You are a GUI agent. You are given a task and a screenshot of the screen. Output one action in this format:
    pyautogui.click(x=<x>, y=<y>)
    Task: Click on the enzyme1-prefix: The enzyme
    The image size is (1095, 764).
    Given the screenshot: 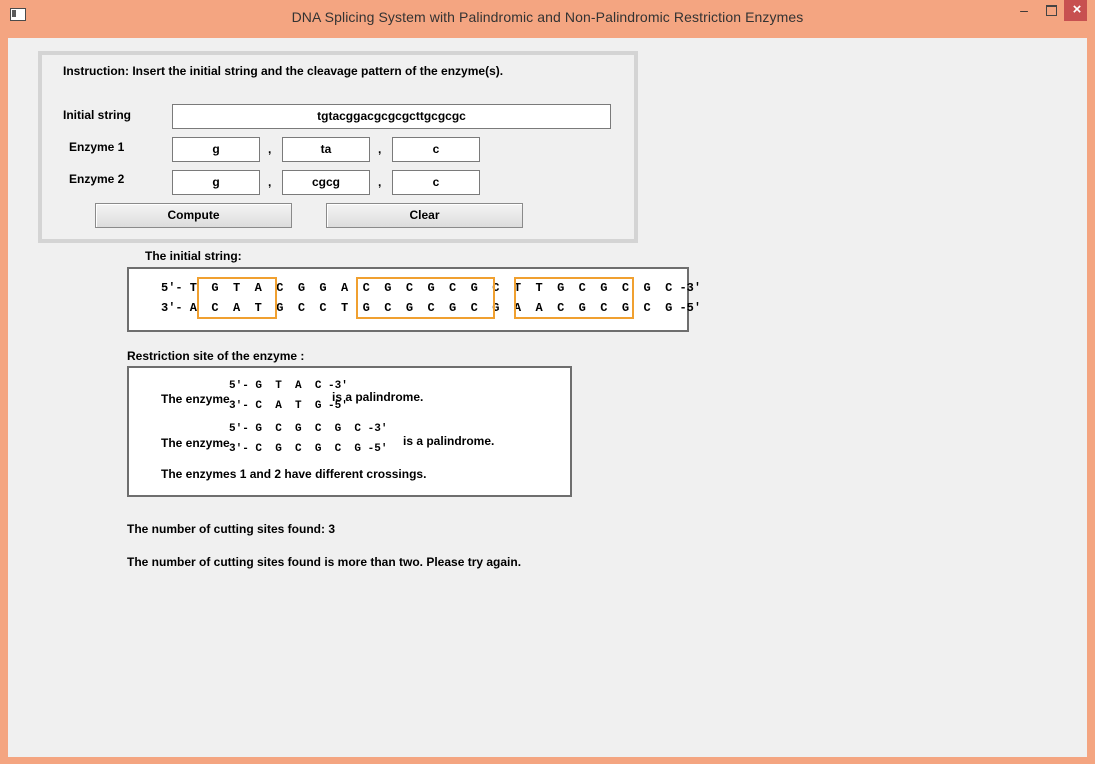 What is the action you would take?
    pyautogui.click(x=195, y=399)
    